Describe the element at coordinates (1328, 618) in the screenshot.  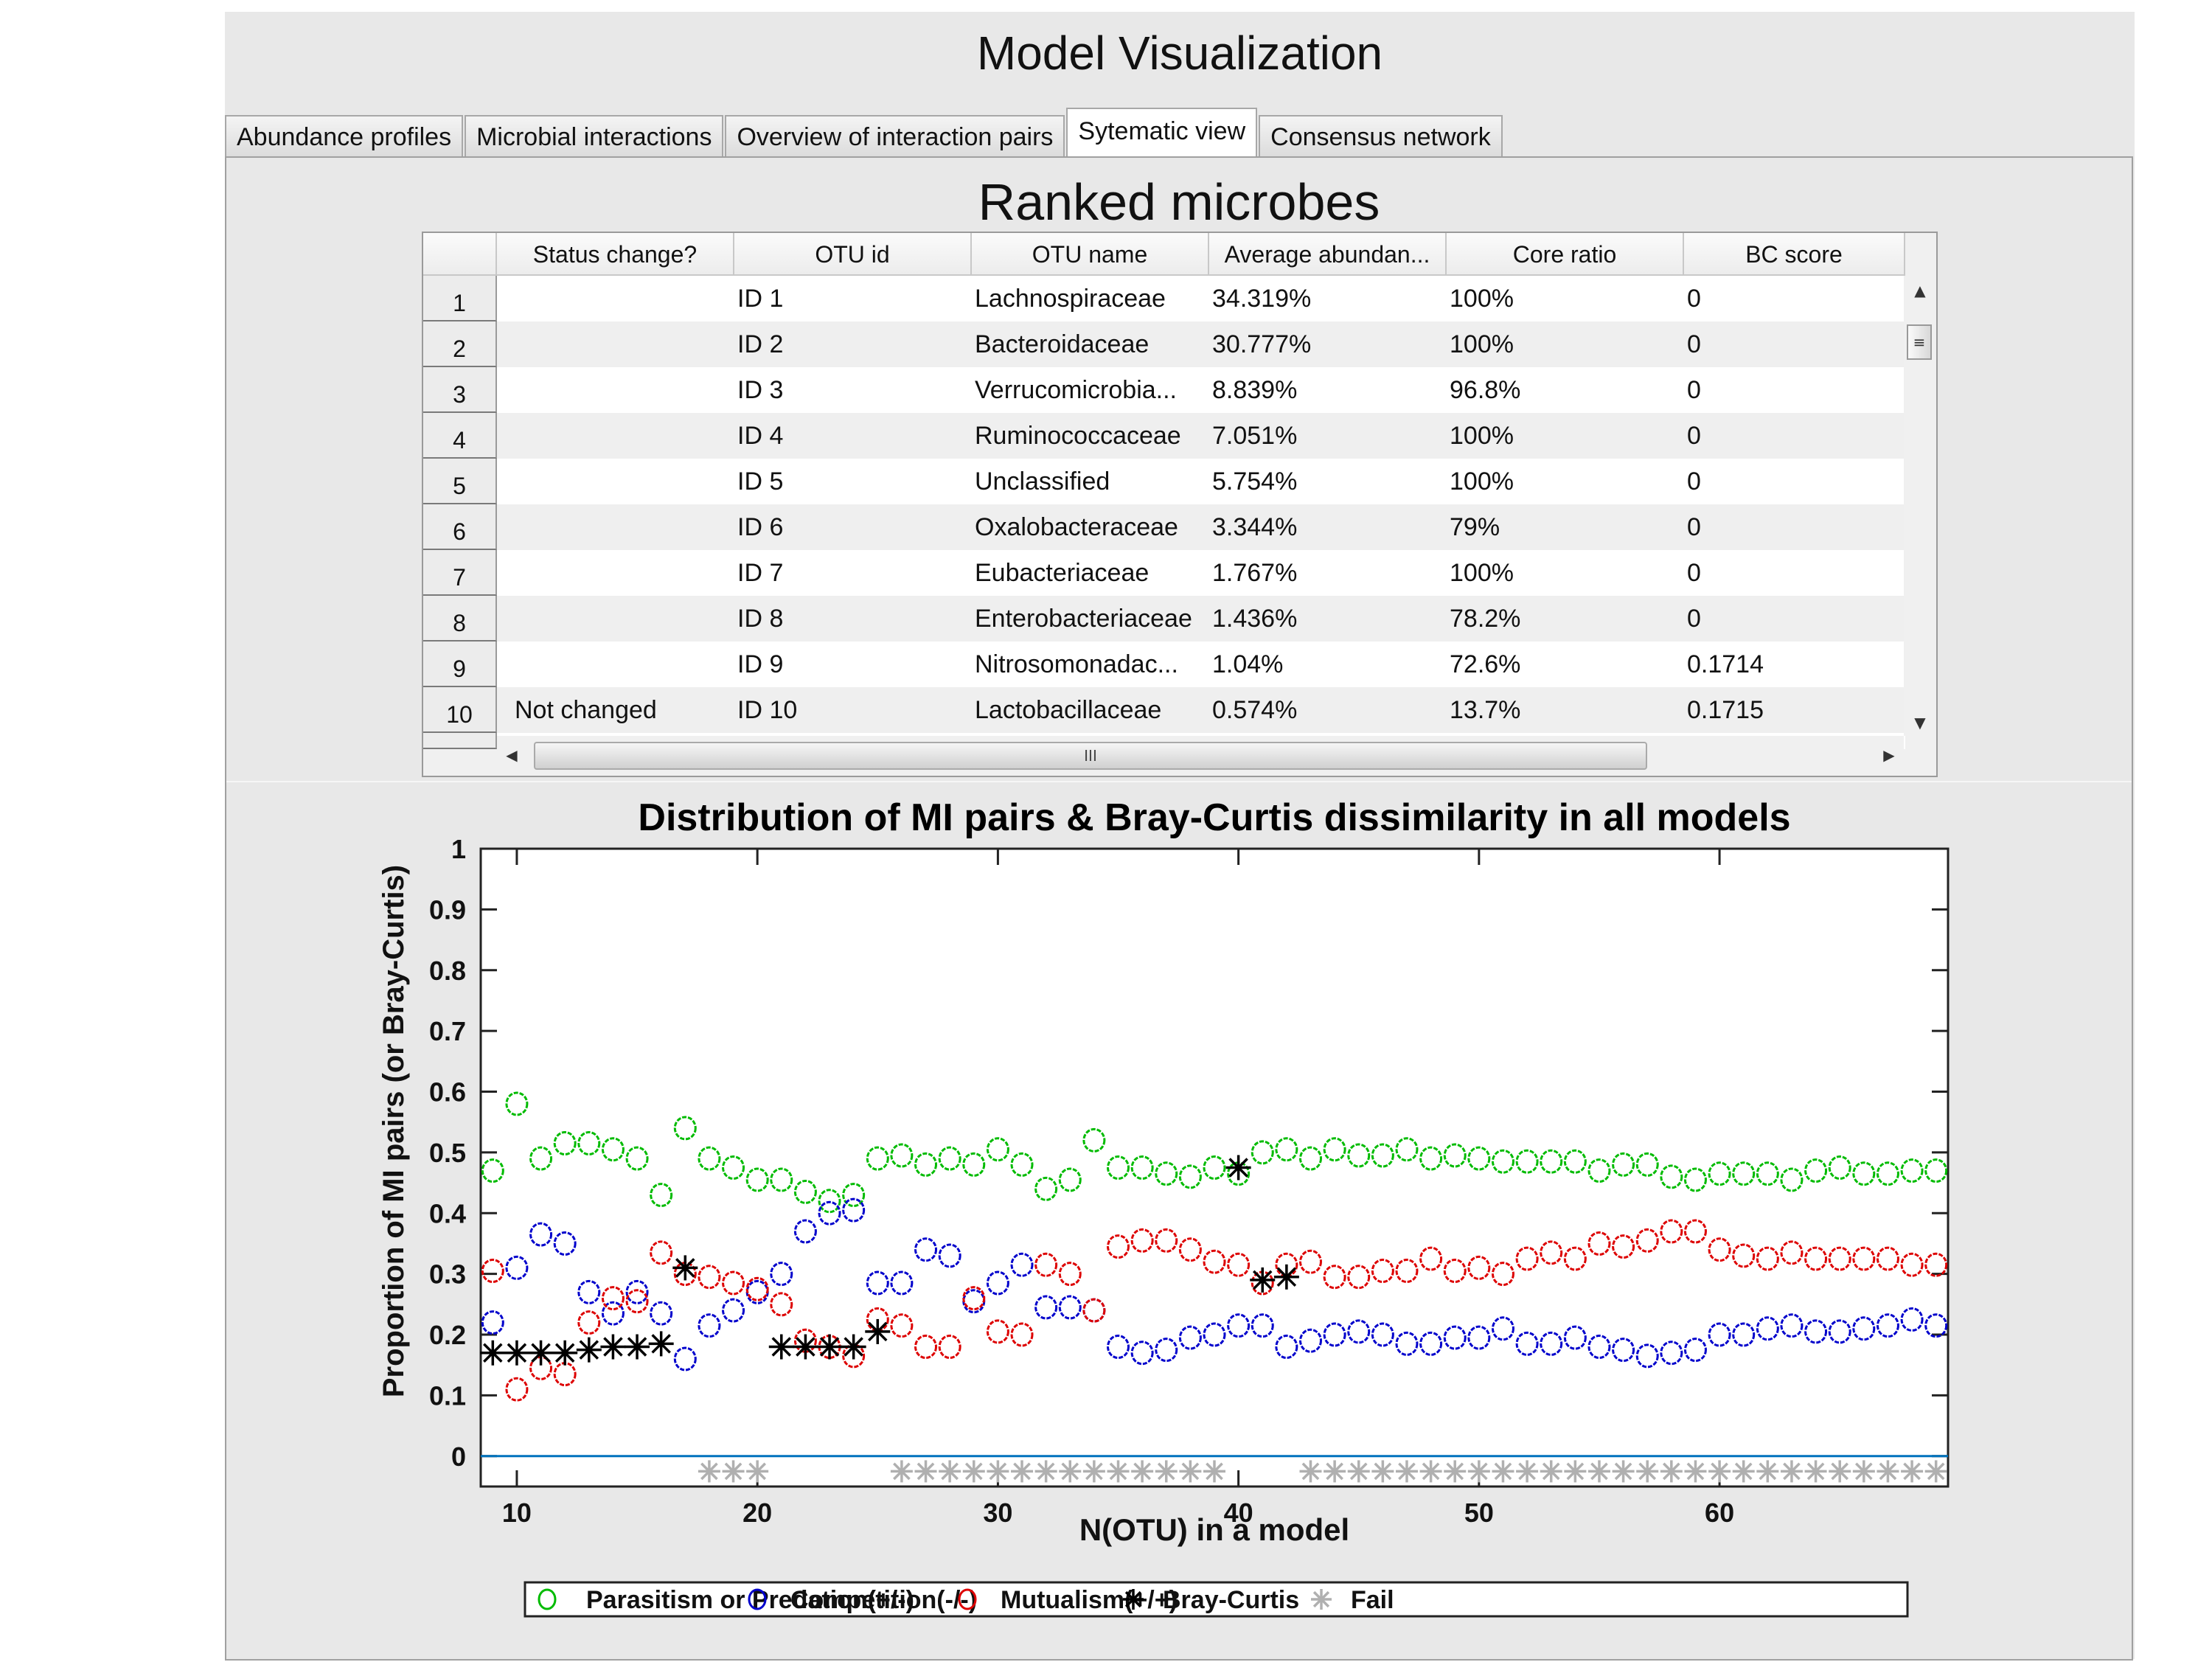
I see `cell-average-abundance: 1.436%` at that location.